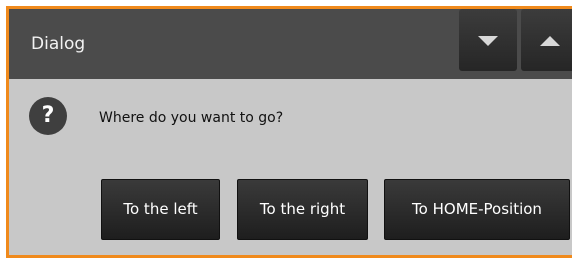 This screenshot has width=572, height=260. I want to click on question-icon: ?, so click(48, 116).